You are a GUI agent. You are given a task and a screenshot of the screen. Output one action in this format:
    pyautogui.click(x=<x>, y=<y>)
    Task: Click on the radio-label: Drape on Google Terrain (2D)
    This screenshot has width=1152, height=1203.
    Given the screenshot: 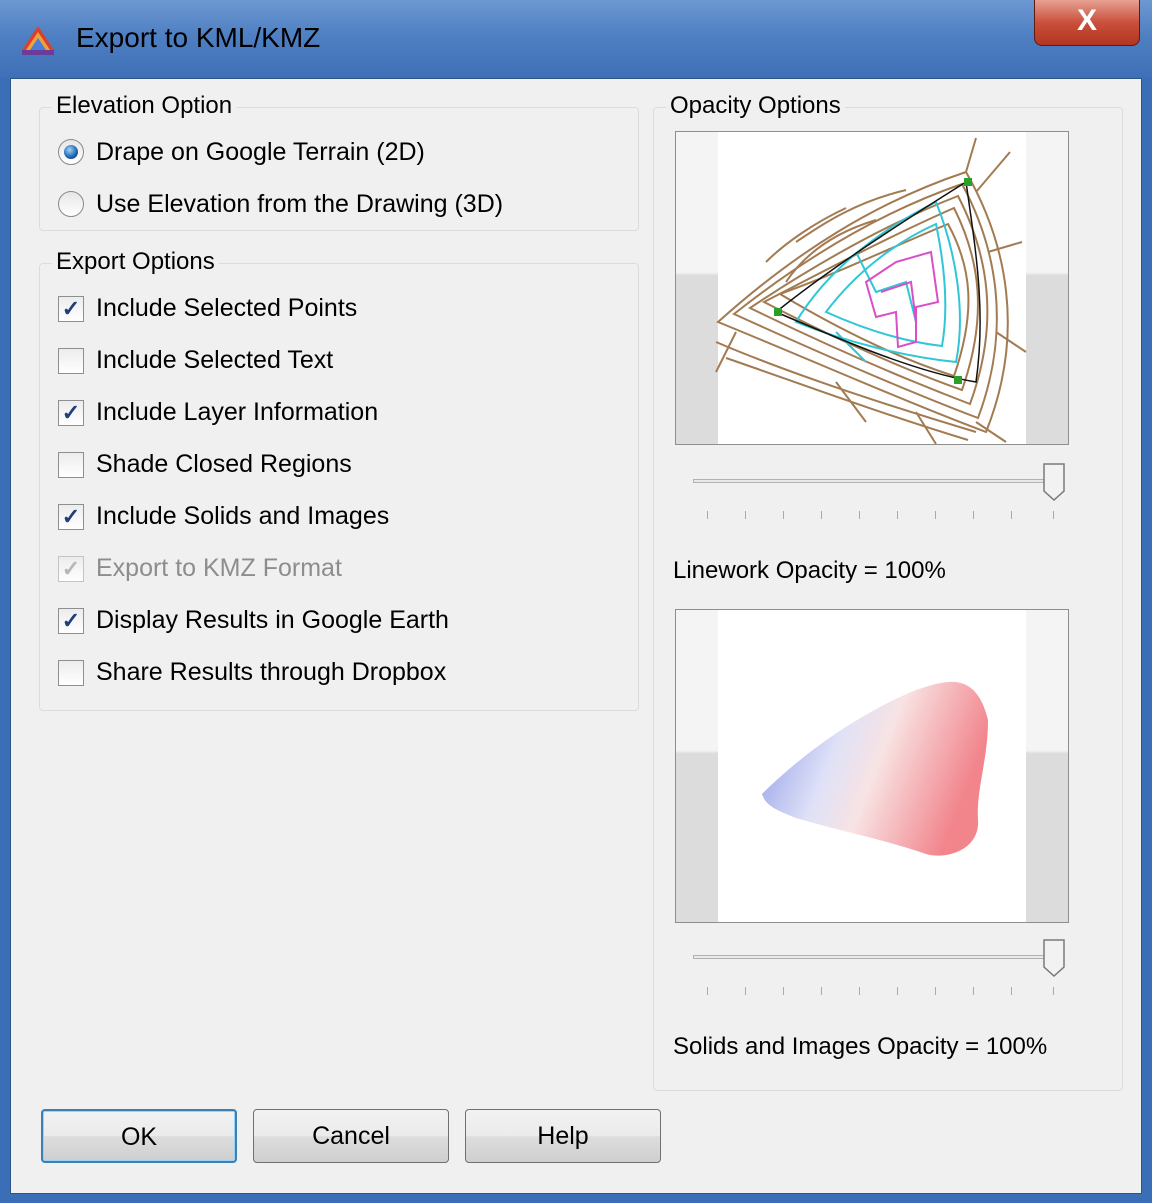 What is the action you would take?
    pyautogui.click(x=260, y=152)
    